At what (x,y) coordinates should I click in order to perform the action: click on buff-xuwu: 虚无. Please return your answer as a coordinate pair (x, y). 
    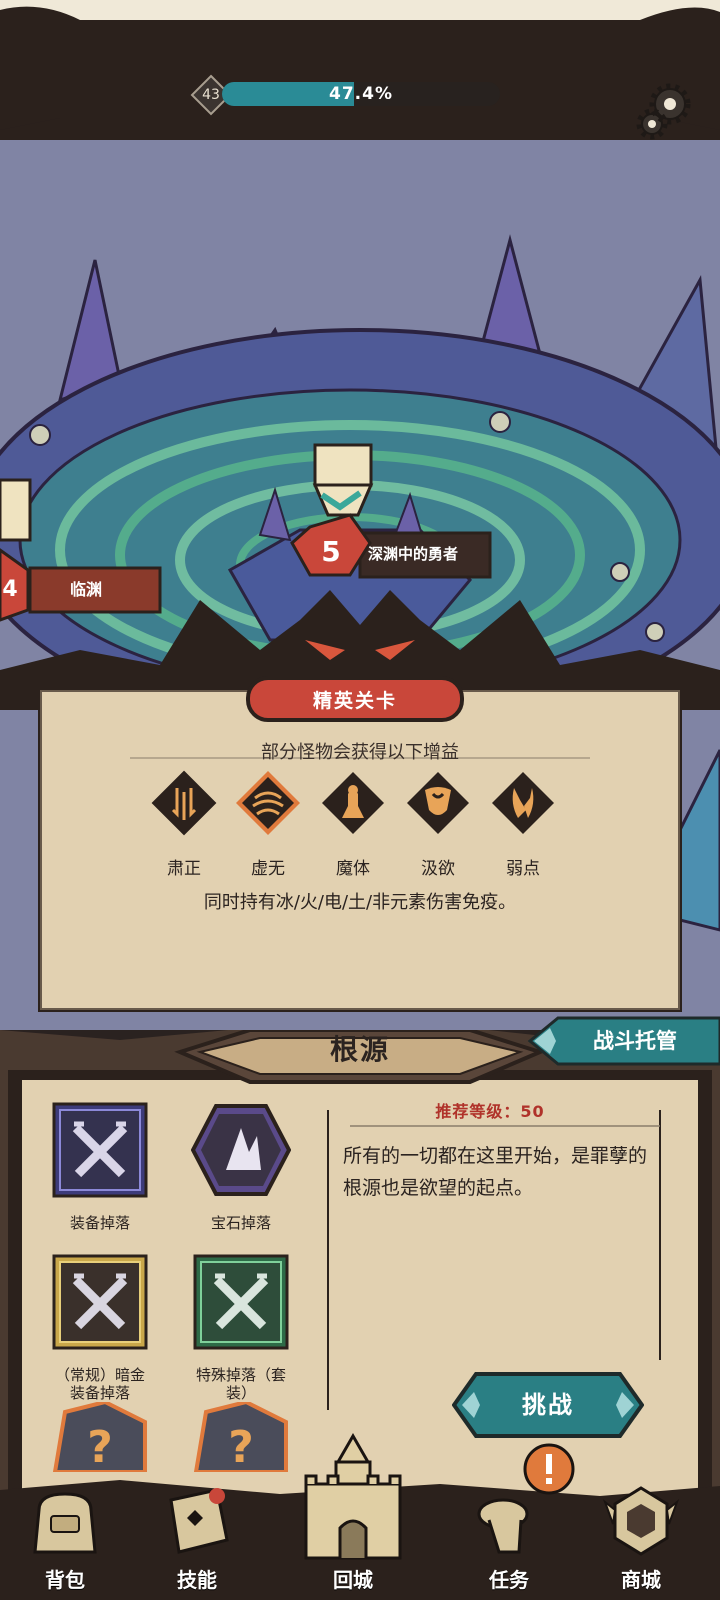
    Looking at the image, I should click on (268, 830).